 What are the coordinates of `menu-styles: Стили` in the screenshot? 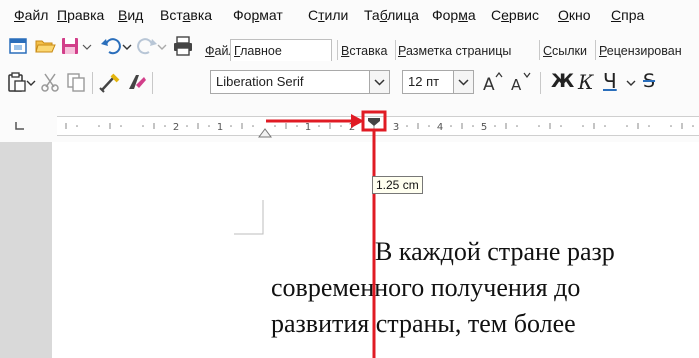 It's located at (328, 15).